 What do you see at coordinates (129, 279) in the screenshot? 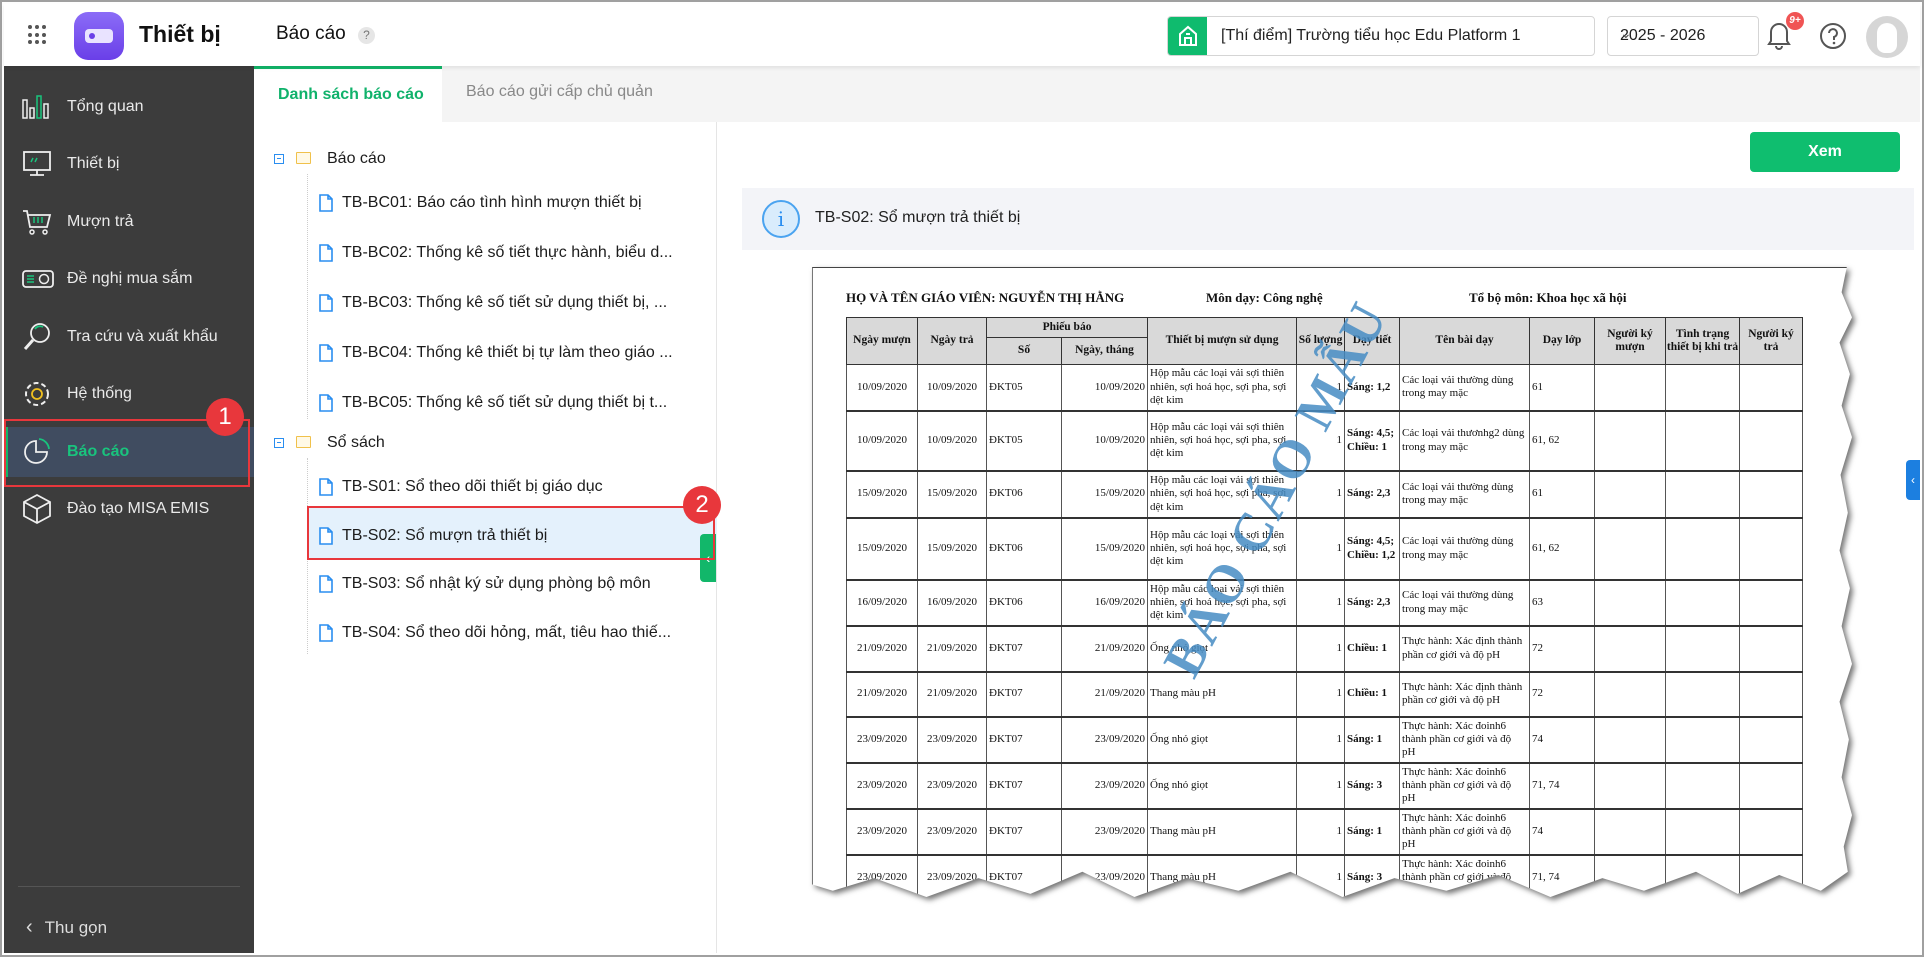
I see `sidebar-item-purchase-request: Đề nghị mua sắm` at bounding box center [129, 279].